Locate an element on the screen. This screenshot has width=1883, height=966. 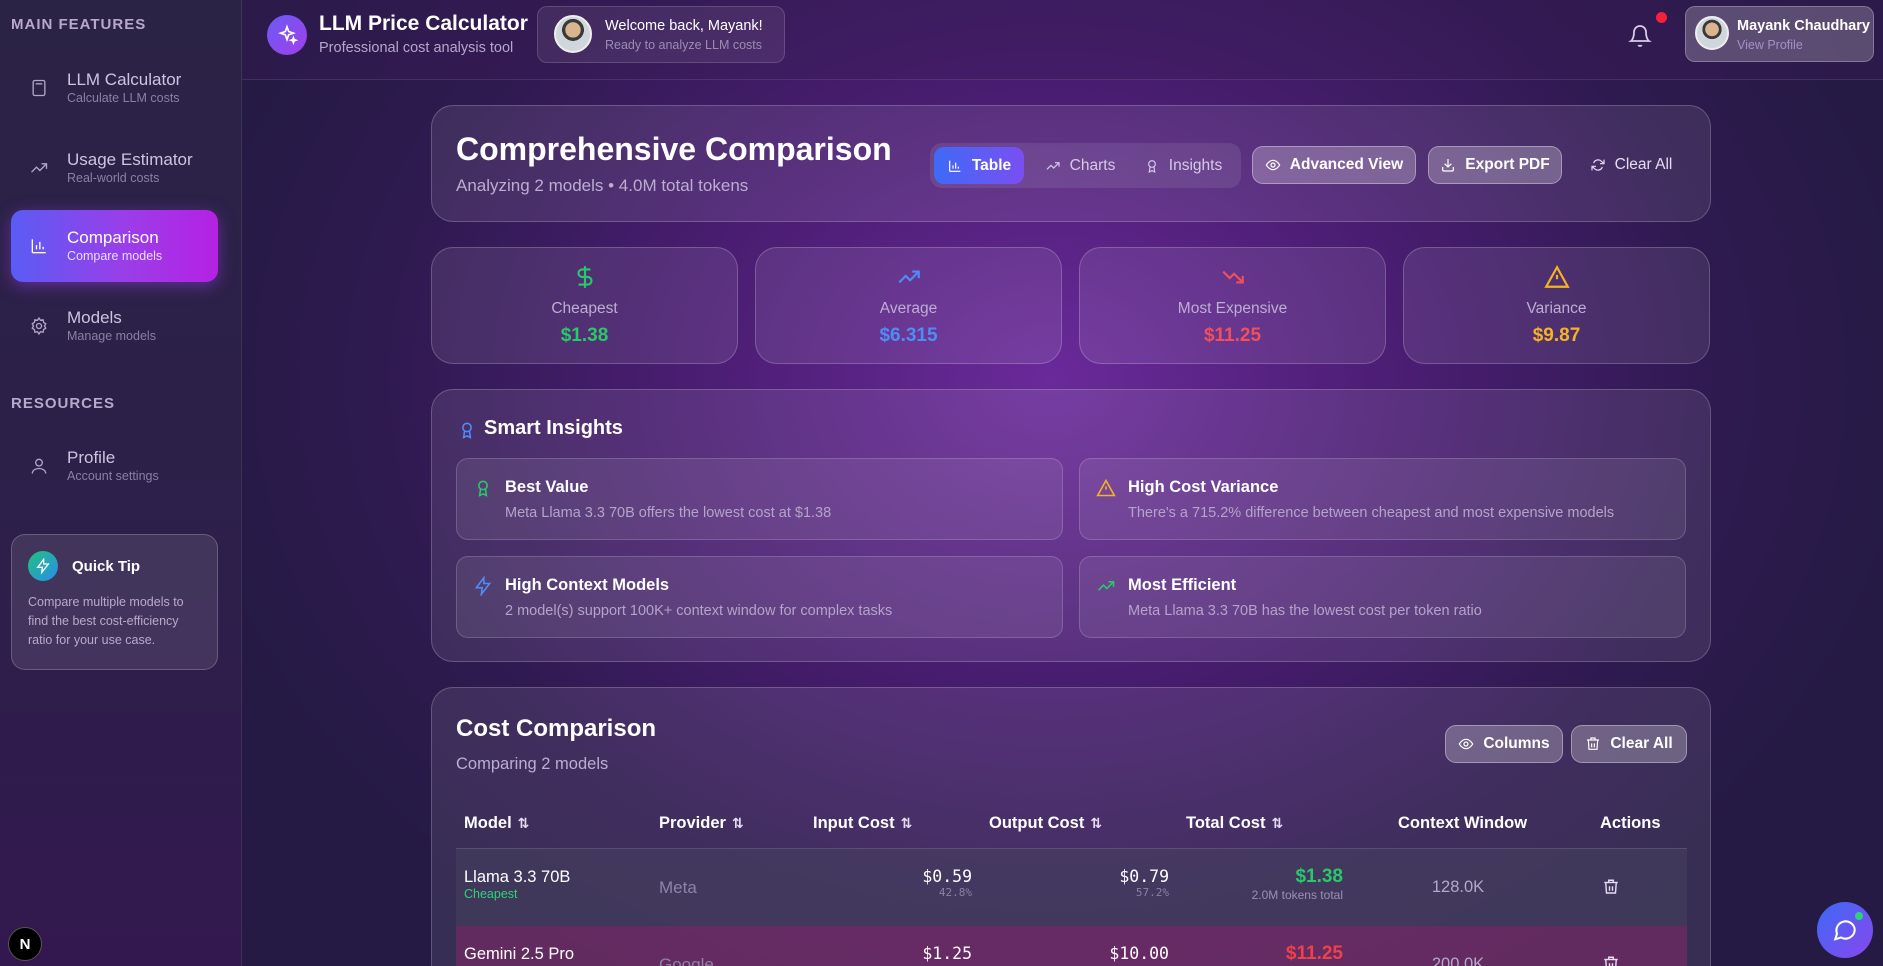
stat-cheapest: Cheapest $1.38 is located at coordinates (584, 305).